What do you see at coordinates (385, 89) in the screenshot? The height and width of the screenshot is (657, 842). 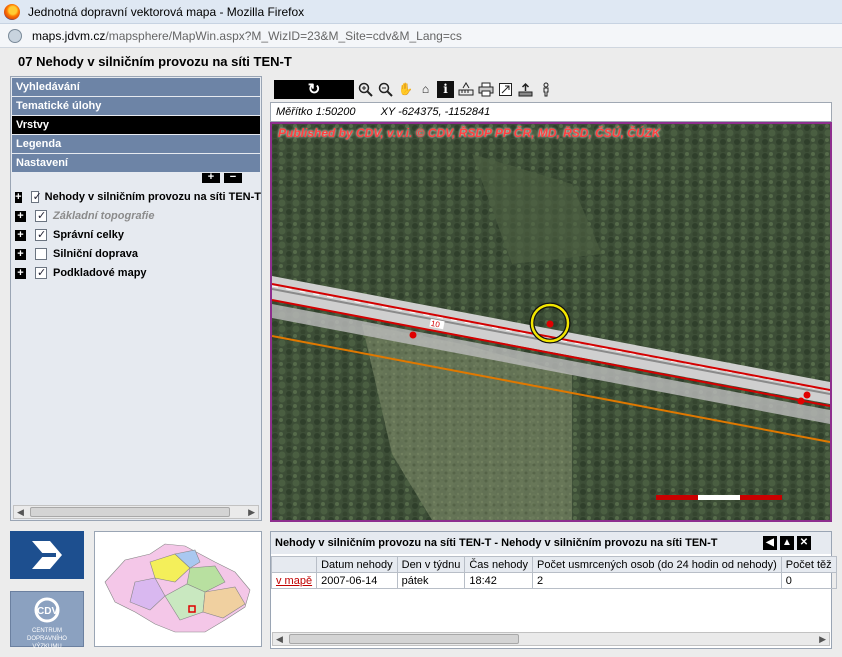 I see `zoom-out-icon` at bounding box center [385, 89].